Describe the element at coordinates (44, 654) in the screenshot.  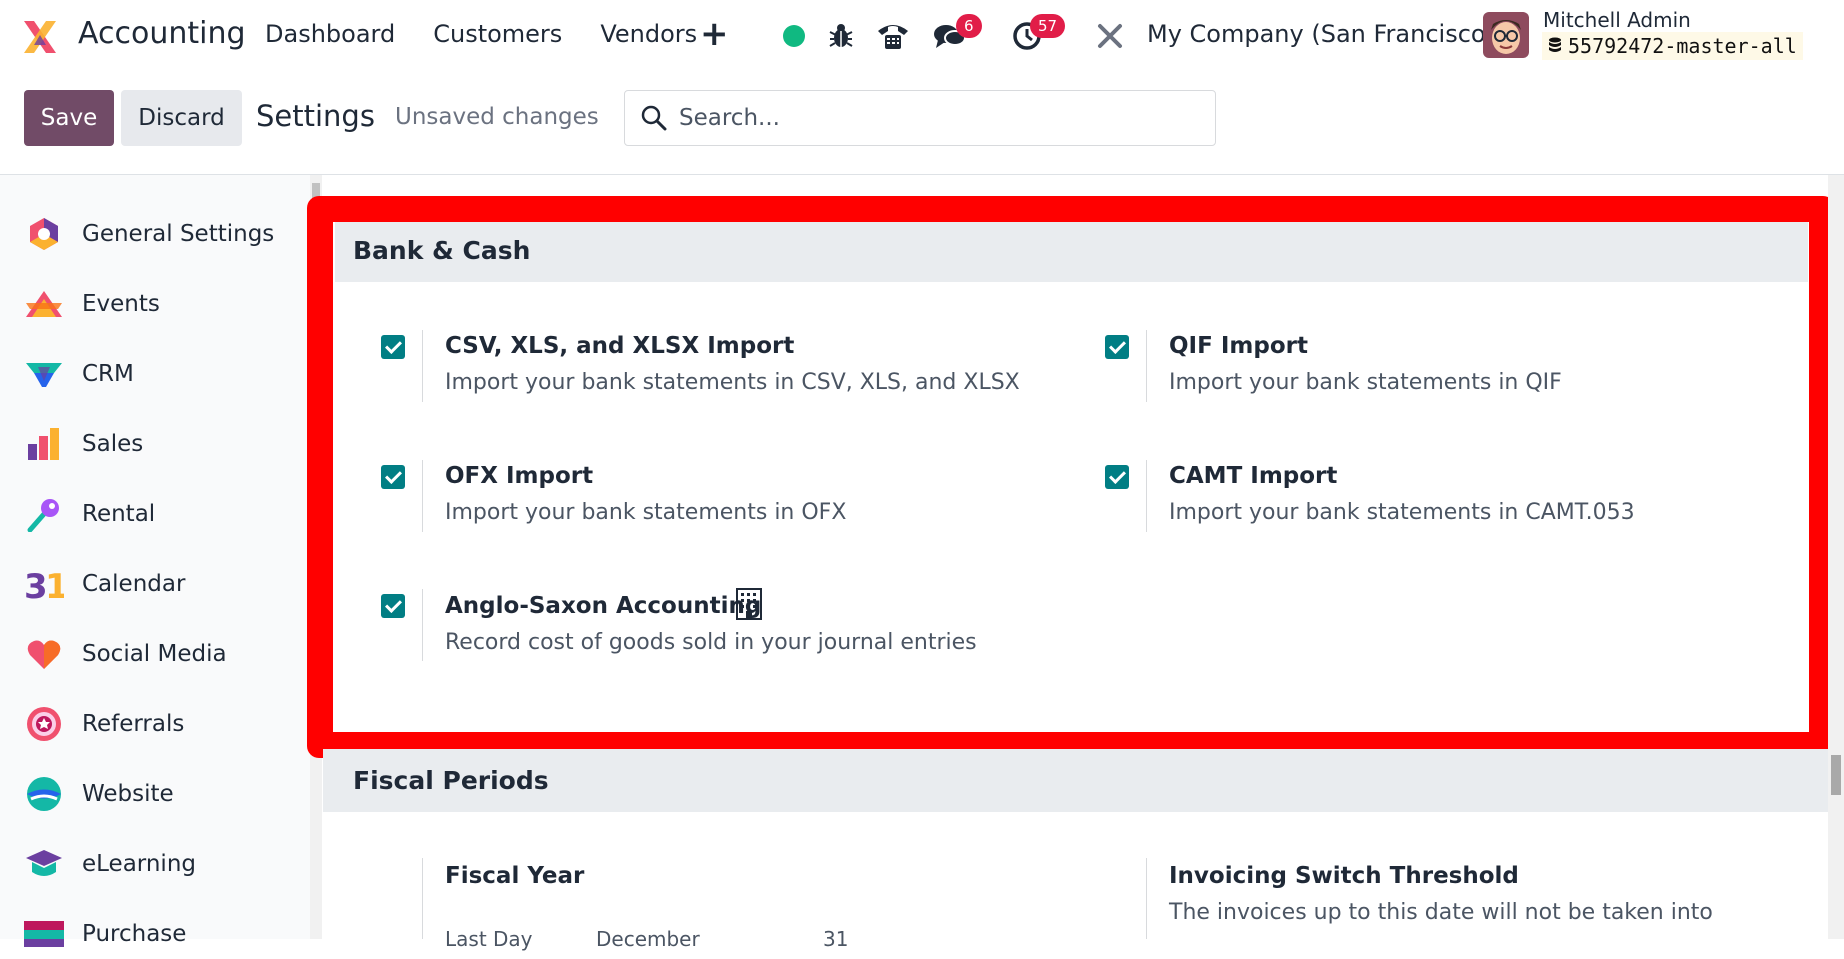
I see `social-media-icon` at that location.